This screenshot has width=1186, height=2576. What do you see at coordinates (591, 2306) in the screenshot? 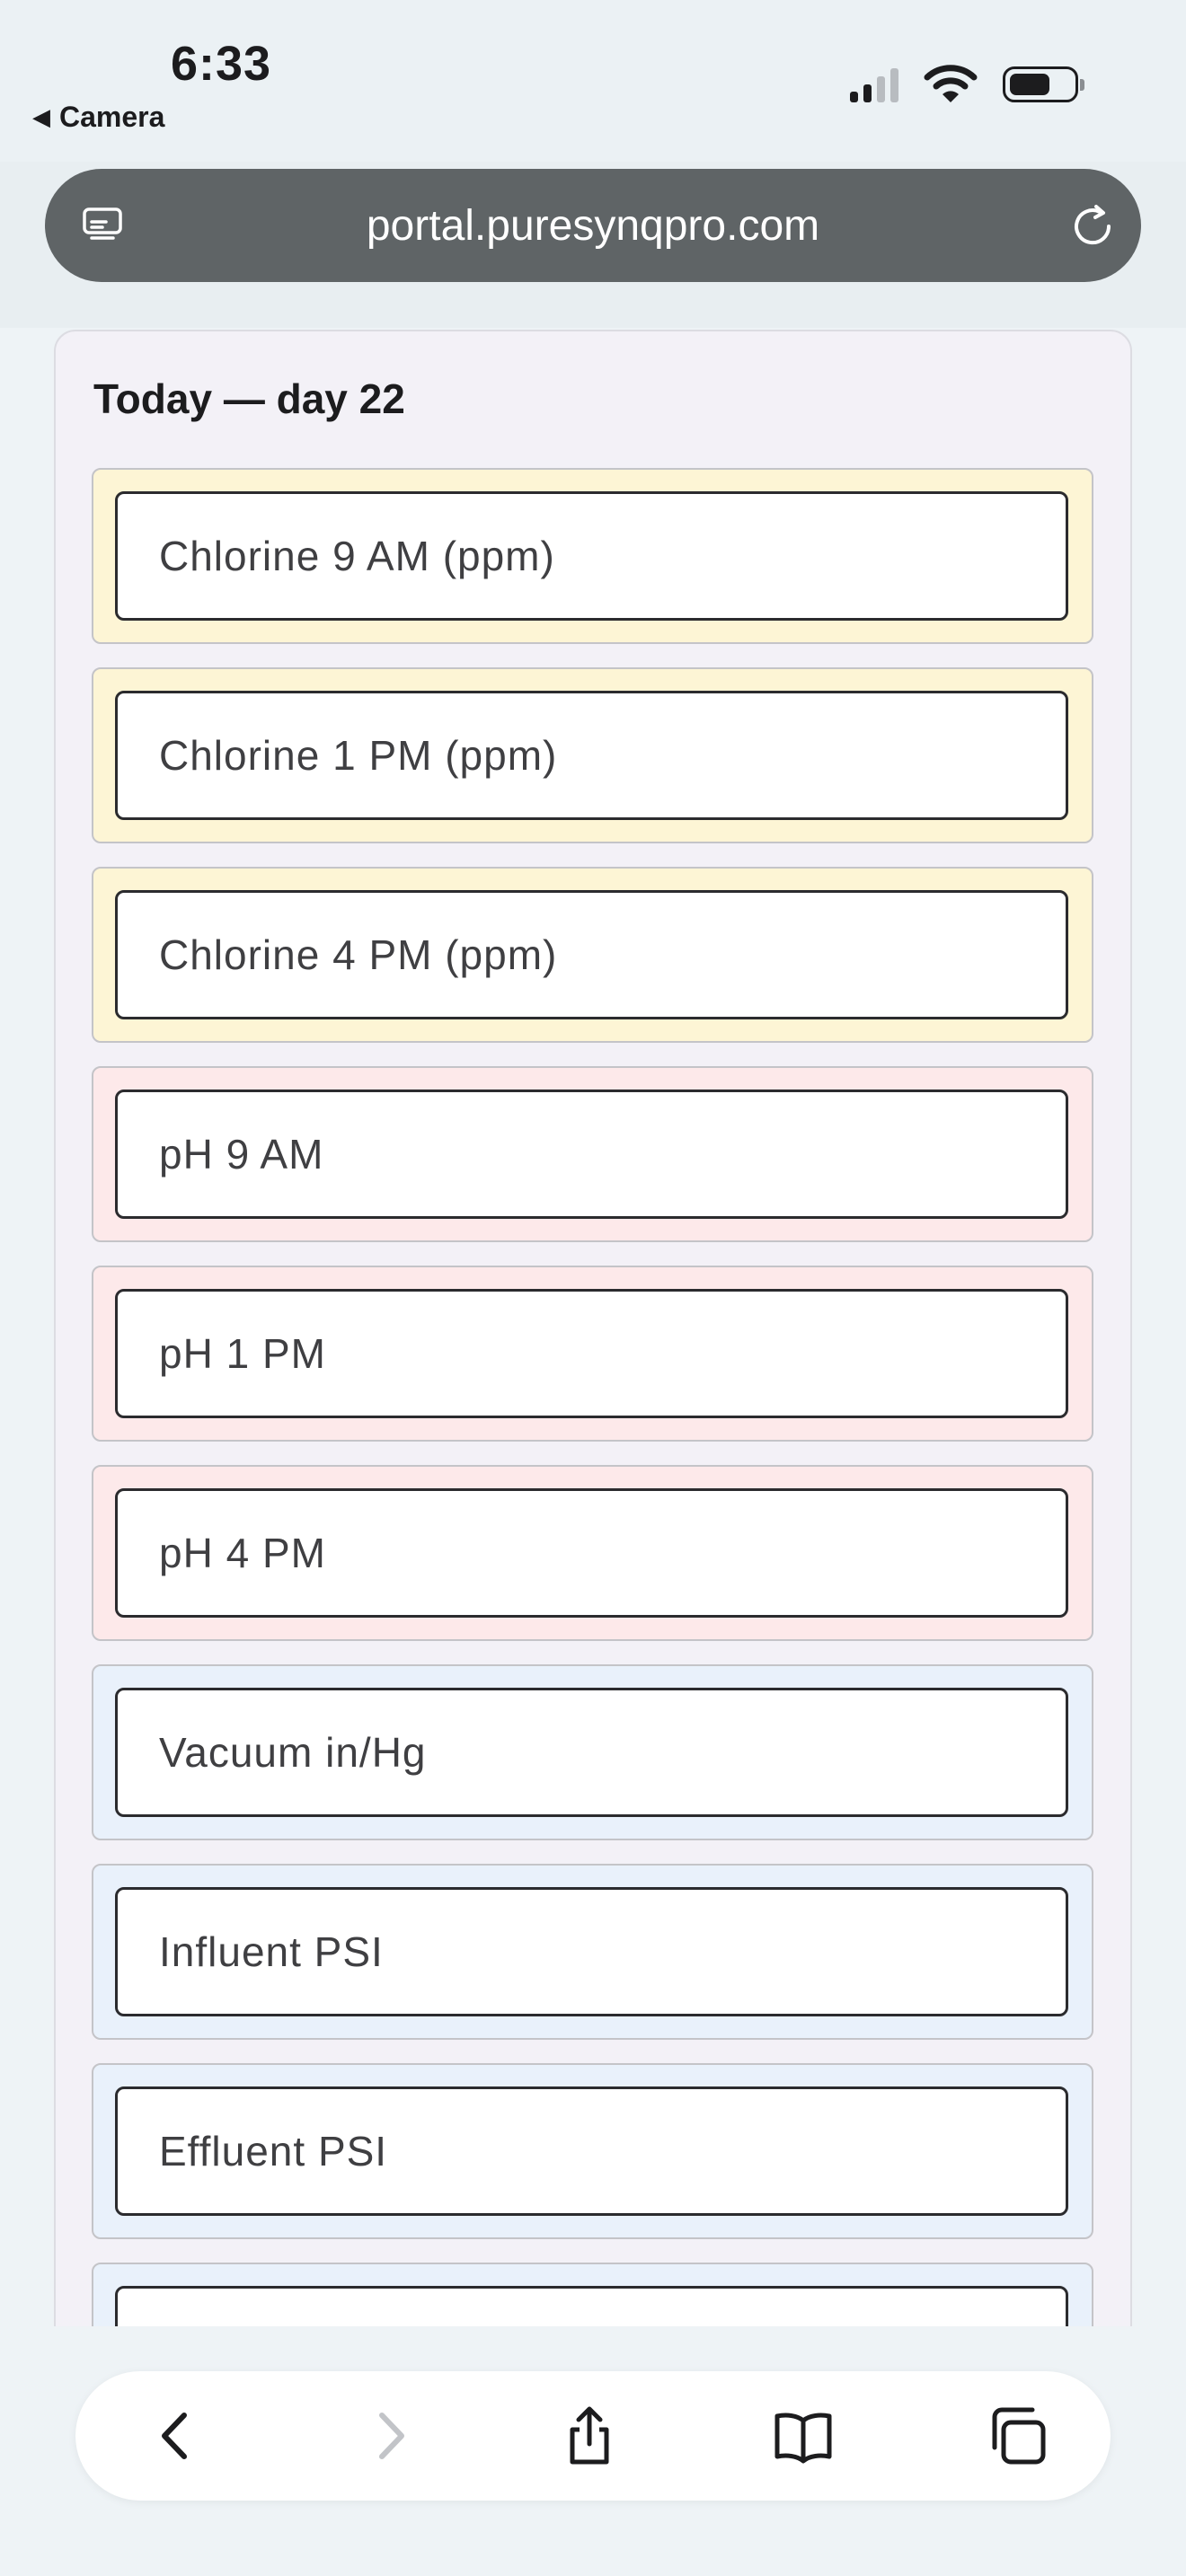
I see `next-field-input` at bounding box center [591, 2306].